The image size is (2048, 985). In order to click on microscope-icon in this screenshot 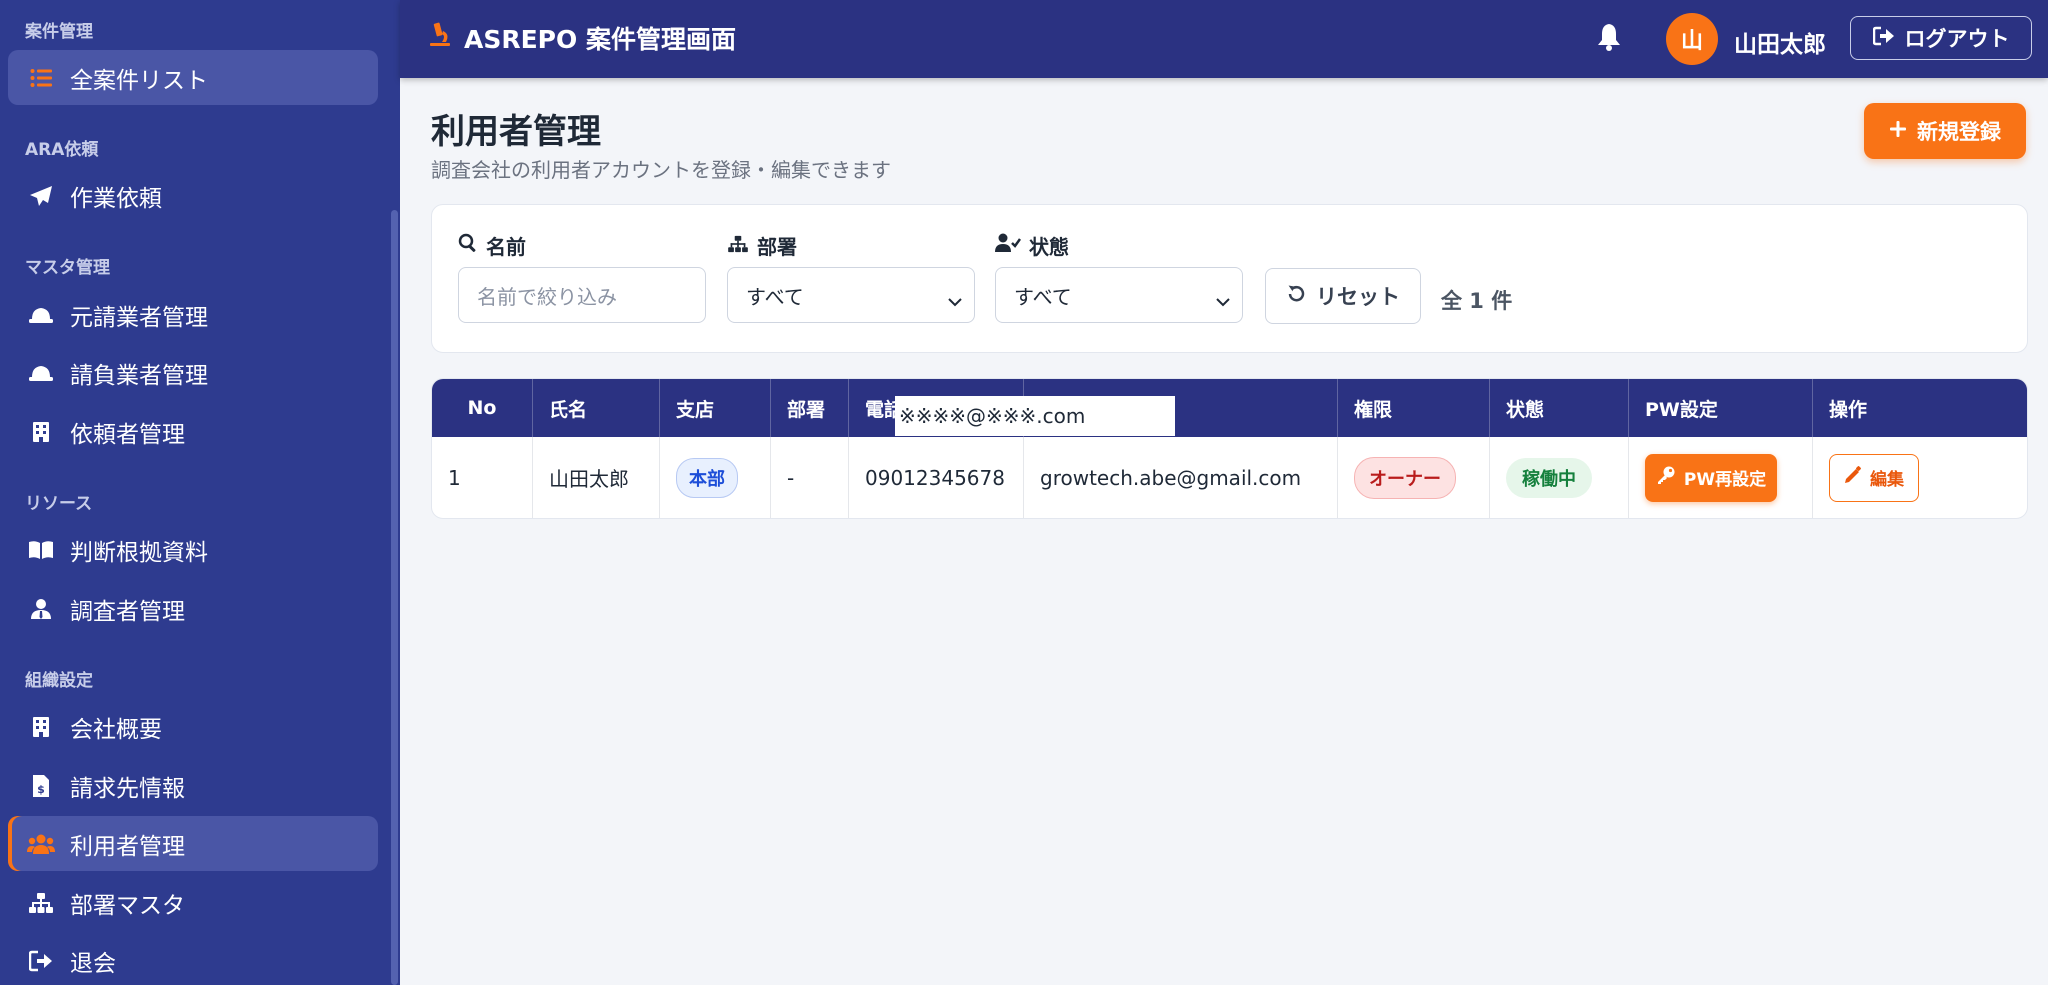, I will do `click(440, 38)`.